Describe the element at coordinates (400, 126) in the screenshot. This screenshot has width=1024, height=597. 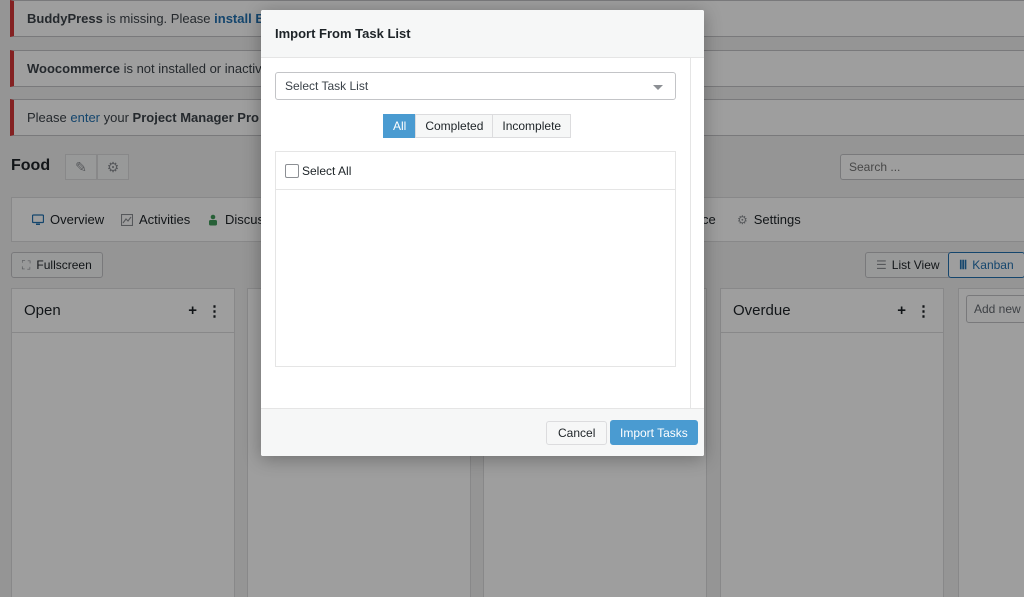
I see `filter-all-button: All` at that location.